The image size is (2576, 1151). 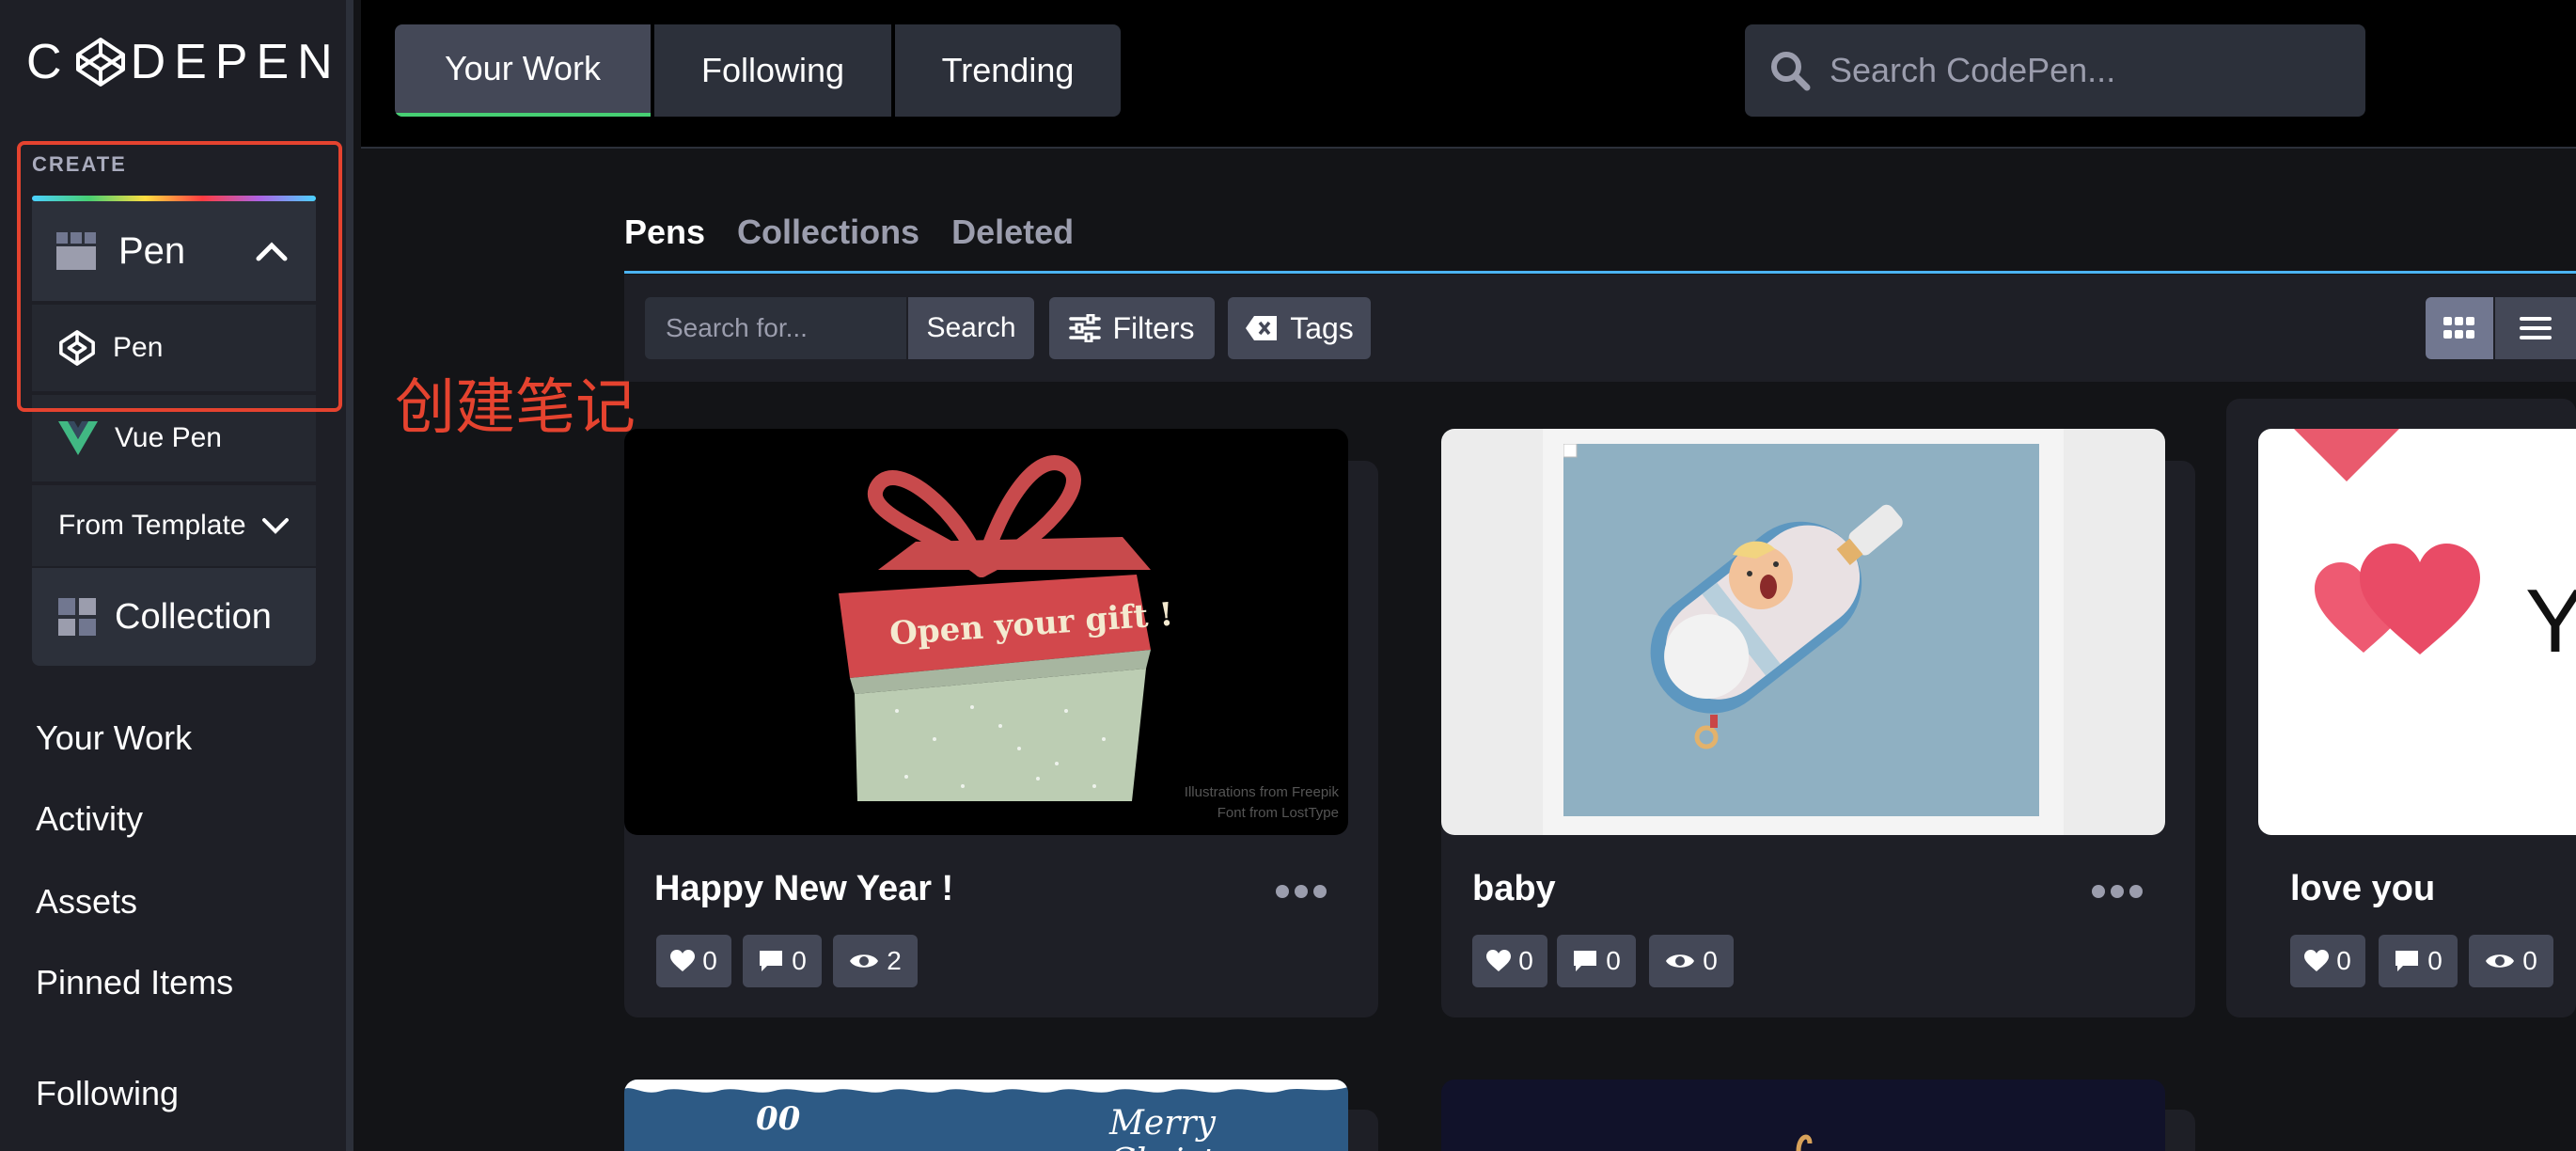 I want to click on nav-activity: Activity, so click(x=89, y=819).